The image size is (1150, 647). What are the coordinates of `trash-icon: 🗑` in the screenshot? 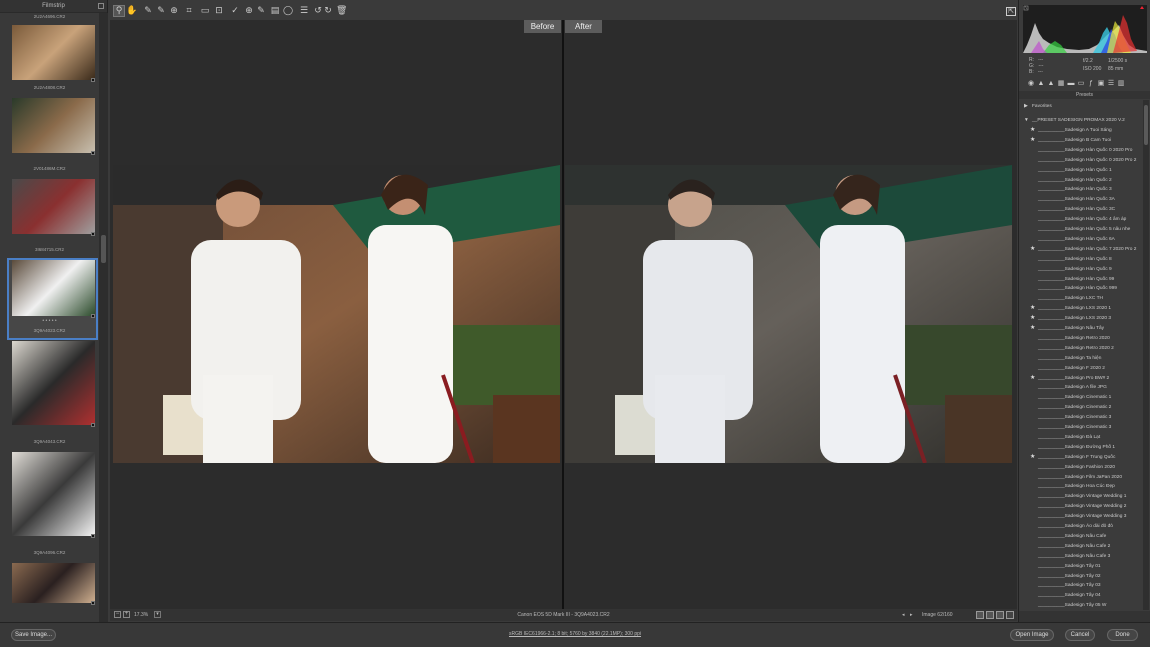 It's located at (341, 11).